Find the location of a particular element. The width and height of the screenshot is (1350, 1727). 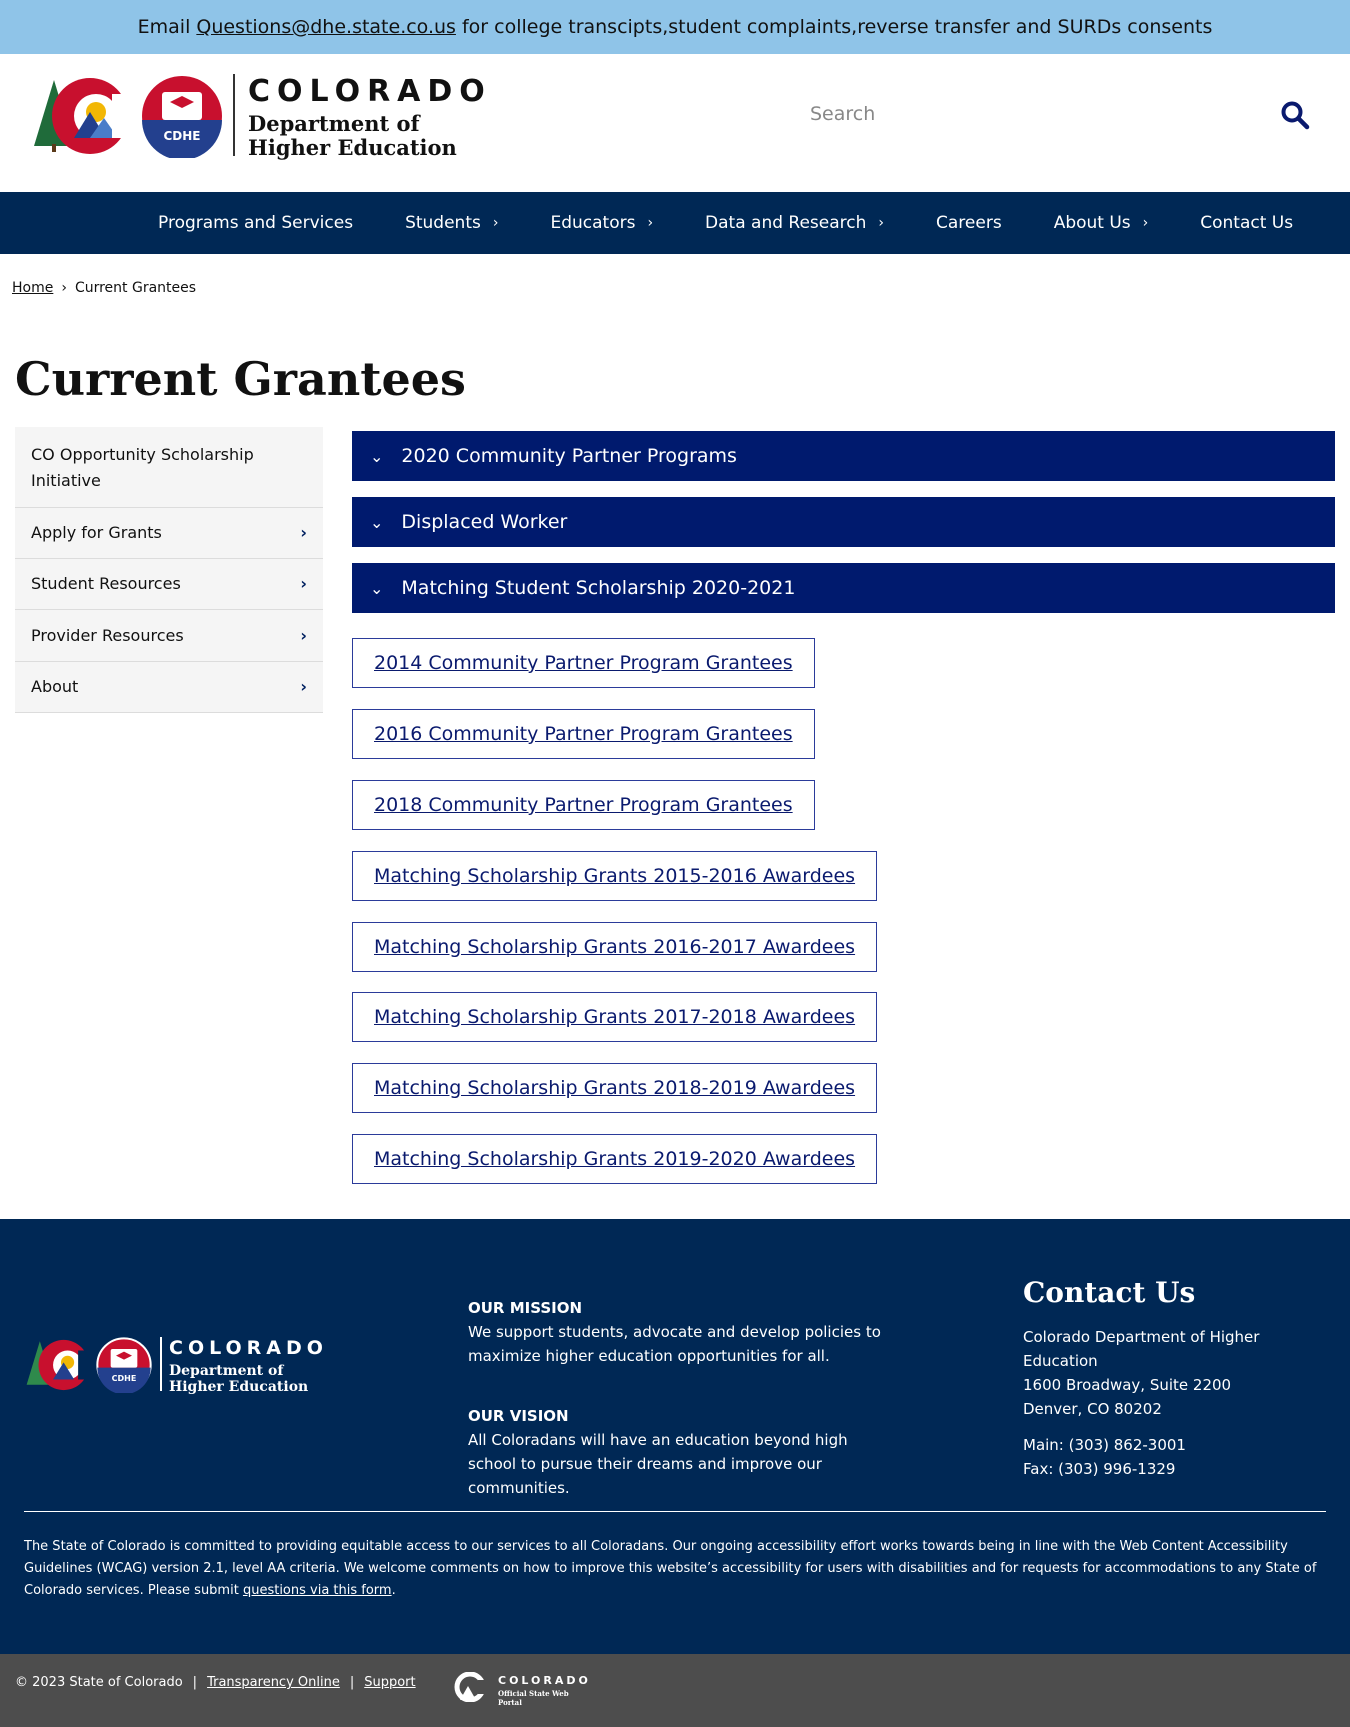

mission-title: OUR MISSION is located at coordinates (525, 1308).